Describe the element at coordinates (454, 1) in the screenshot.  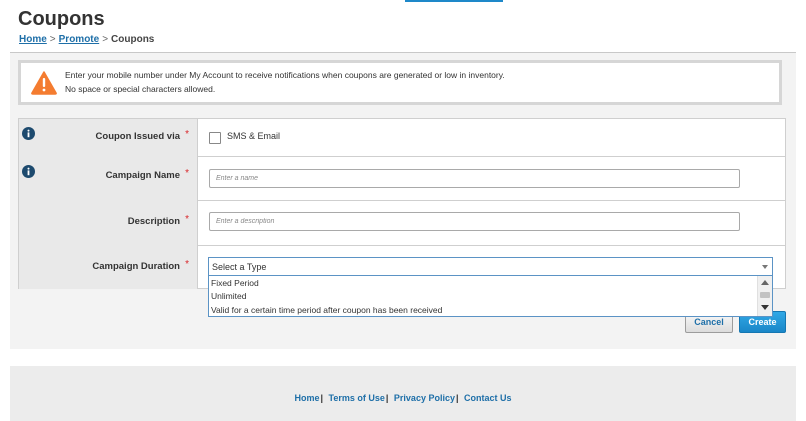
I see `top-accent-line` at that location.